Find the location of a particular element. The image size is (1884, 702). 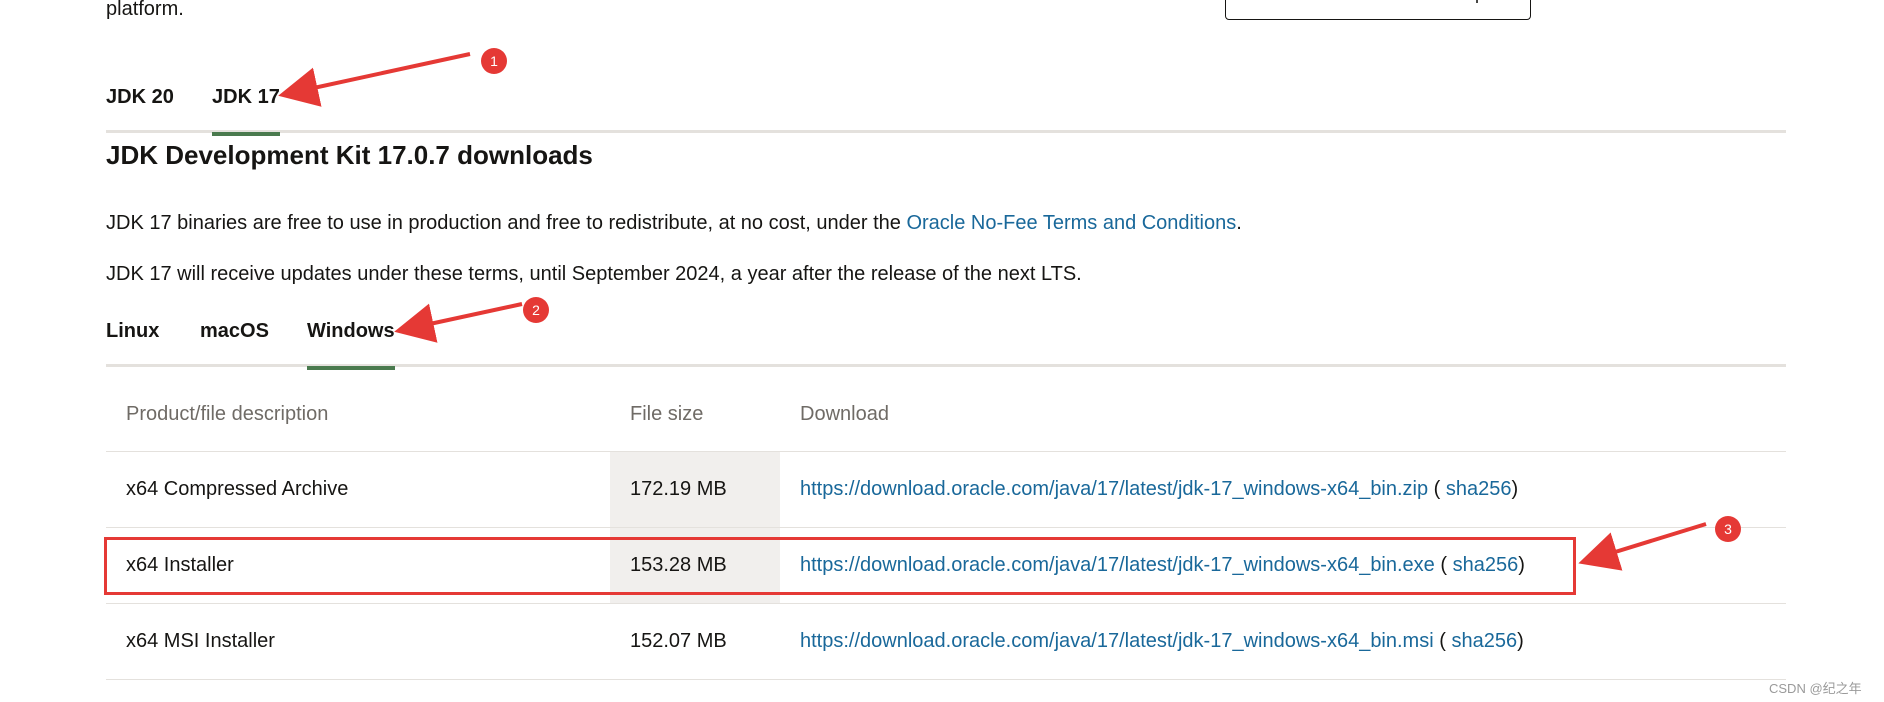

watermark: CSDN @纪之年 is located at coordinates (1815, 688).